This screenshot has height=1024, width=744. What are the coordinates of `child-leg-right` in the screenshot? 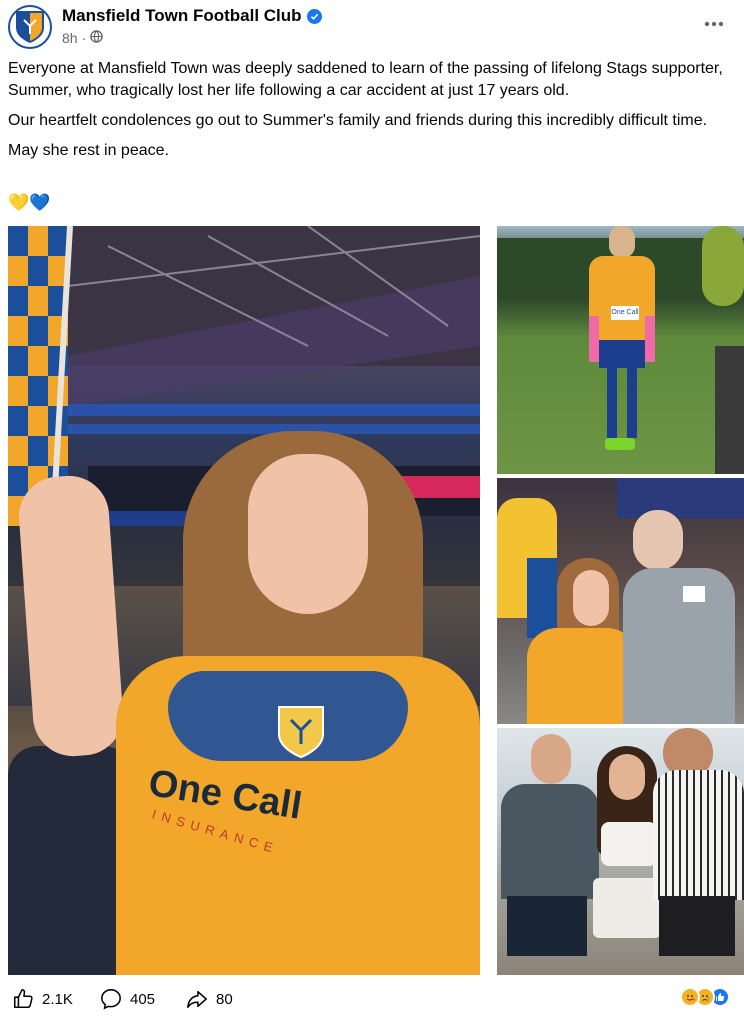 It's located at (632, 403).